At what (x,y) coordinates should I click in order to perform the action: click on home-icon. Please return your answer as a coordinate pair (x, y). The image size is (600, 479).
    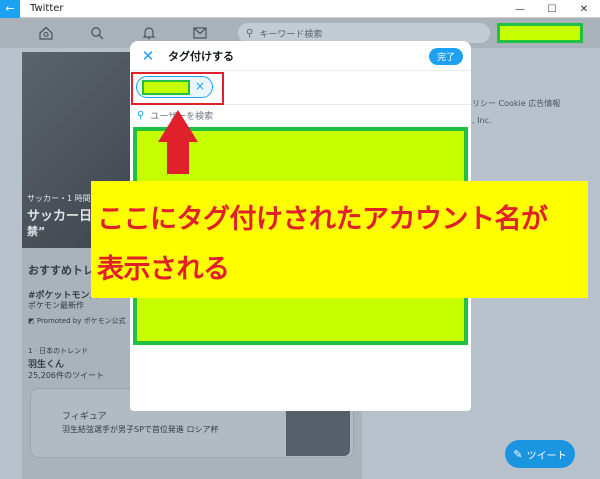
    Looking at the image, I should click on (46, 33).